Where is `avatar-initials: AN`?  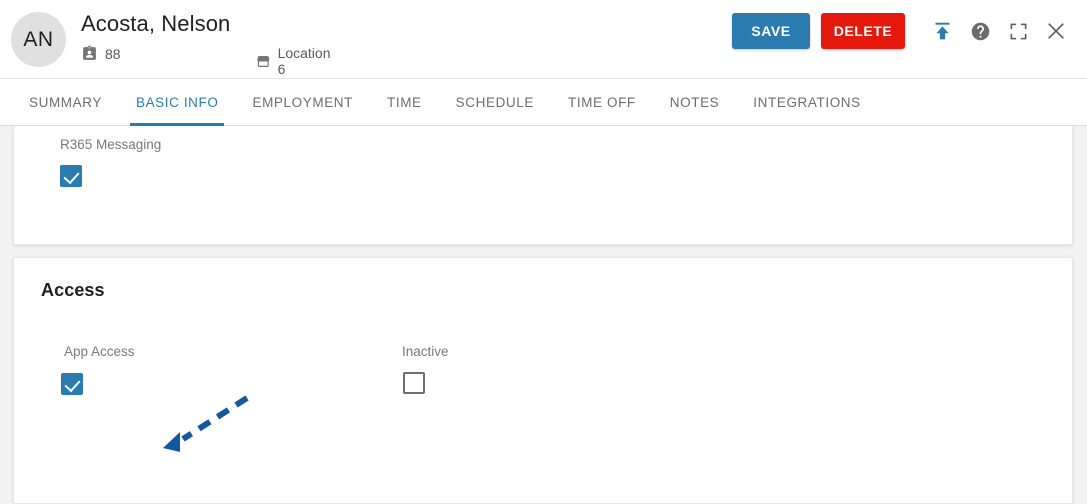
avatar-initials: AN is located at coordinates (38, 39).